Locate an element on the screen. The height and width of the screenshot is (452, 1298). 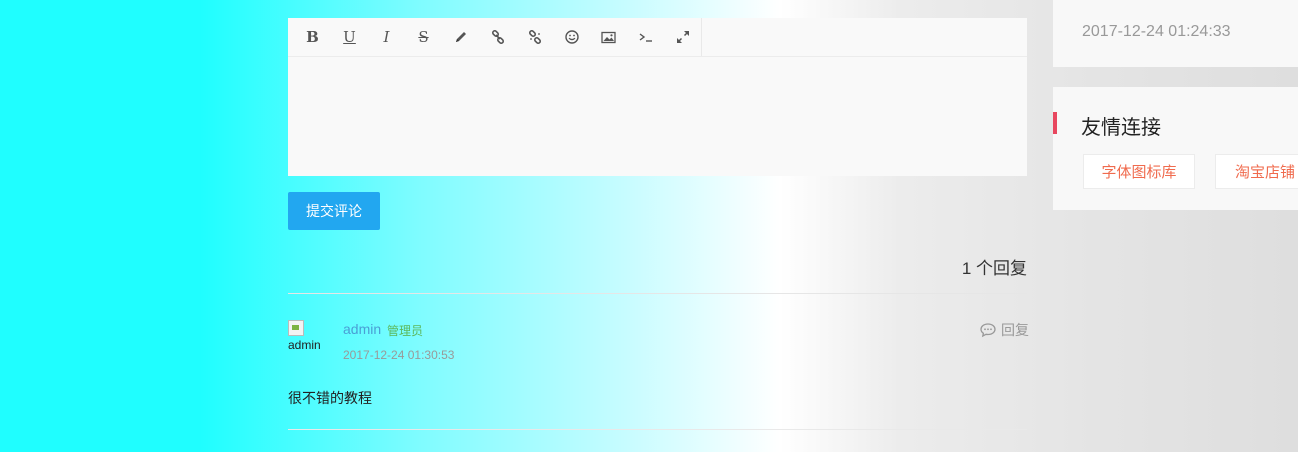
comment-author-link: admin is located at coordinates (362, 329).